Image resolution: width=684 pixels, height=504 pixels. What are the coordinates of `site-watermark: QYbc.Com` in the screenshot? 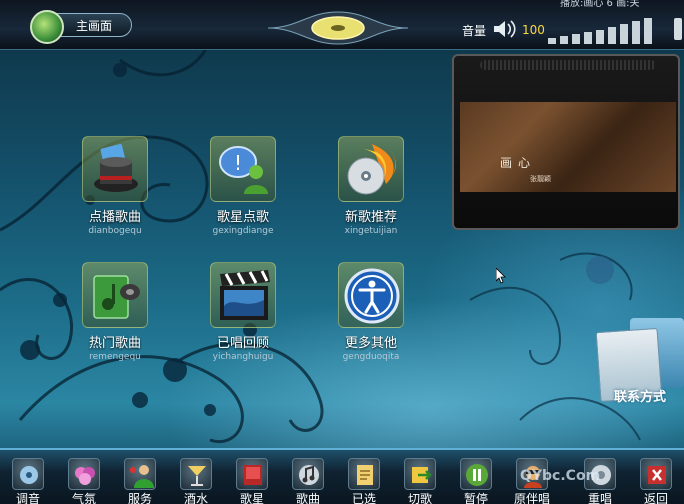 It's located at (560, 476).